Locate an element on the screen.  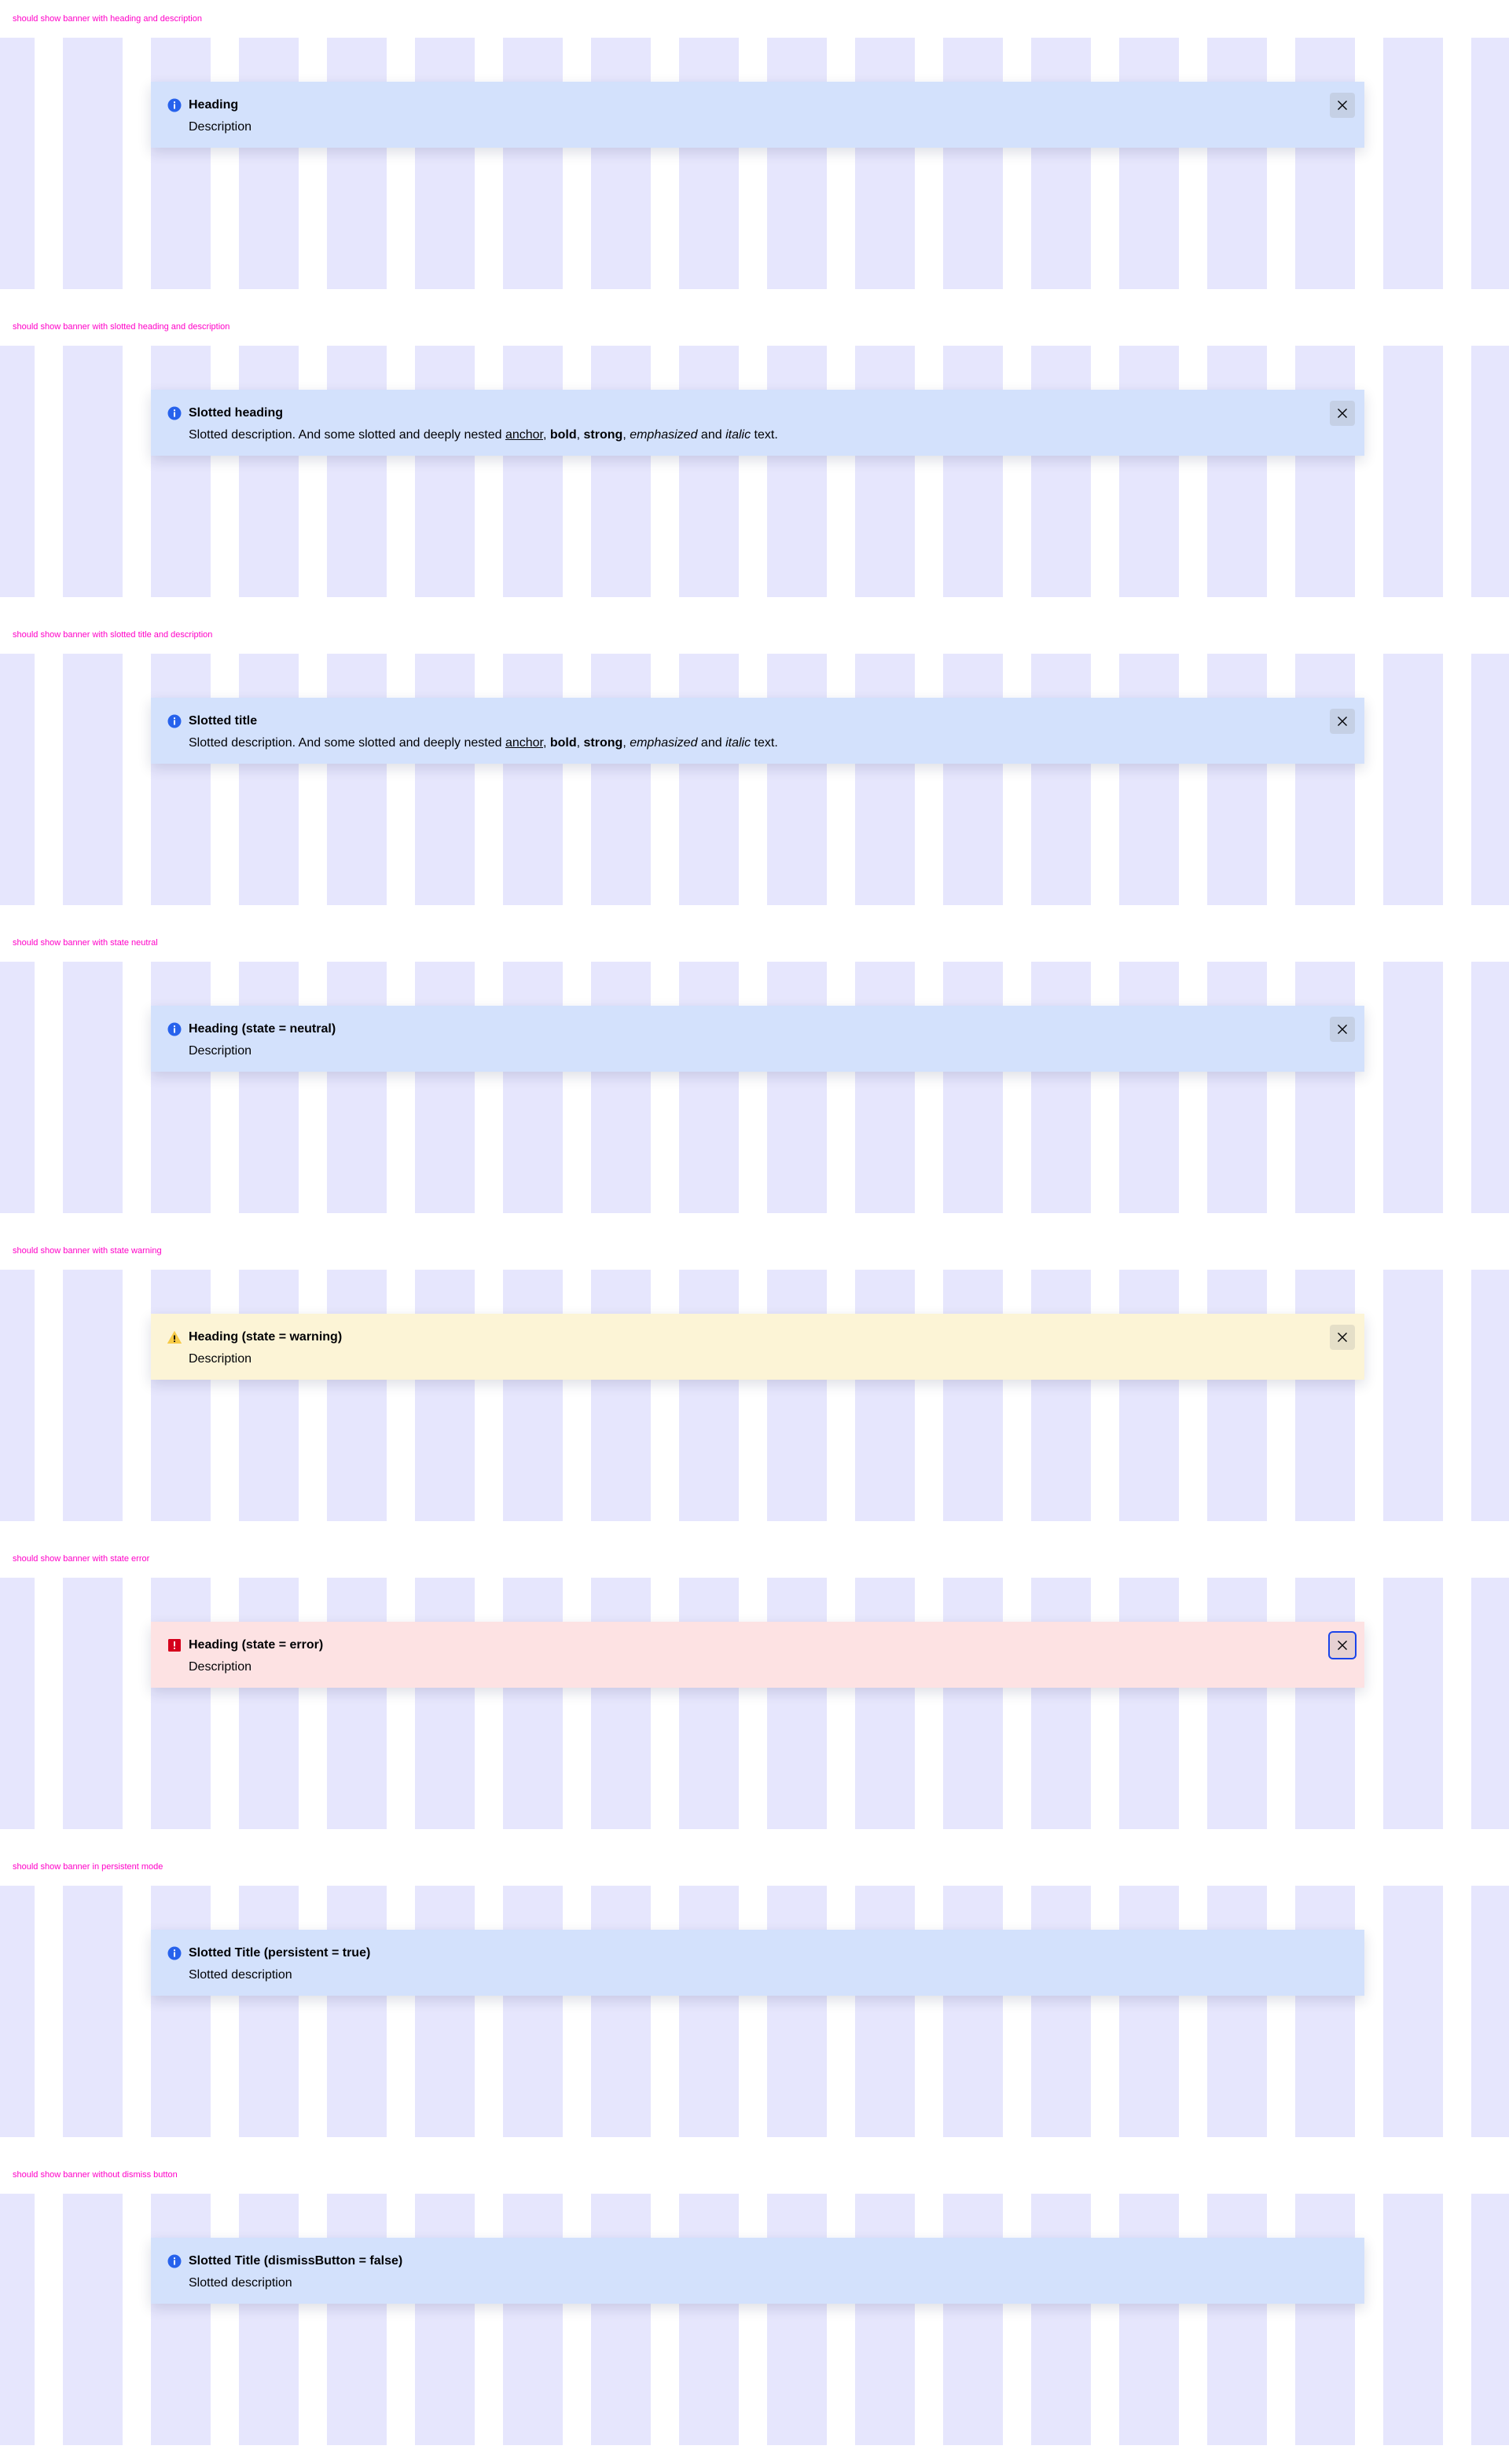
banner-heading: Slotted title is located at coordinates (223, 721).